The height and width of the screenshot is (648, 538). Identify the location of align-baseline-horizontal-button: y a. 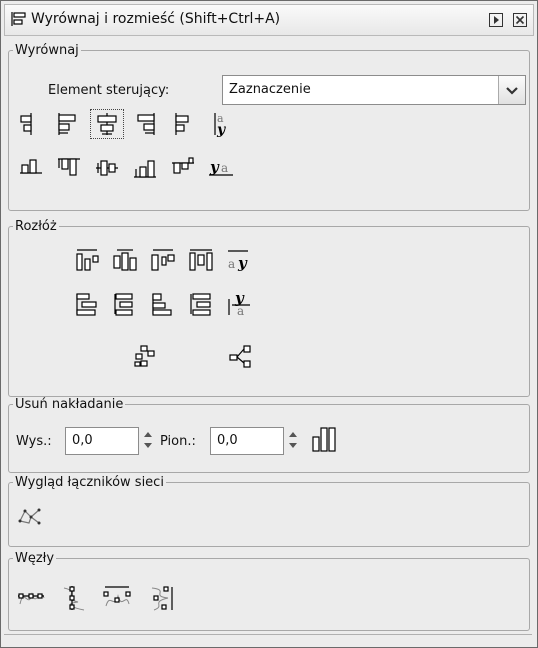
(221, 168).